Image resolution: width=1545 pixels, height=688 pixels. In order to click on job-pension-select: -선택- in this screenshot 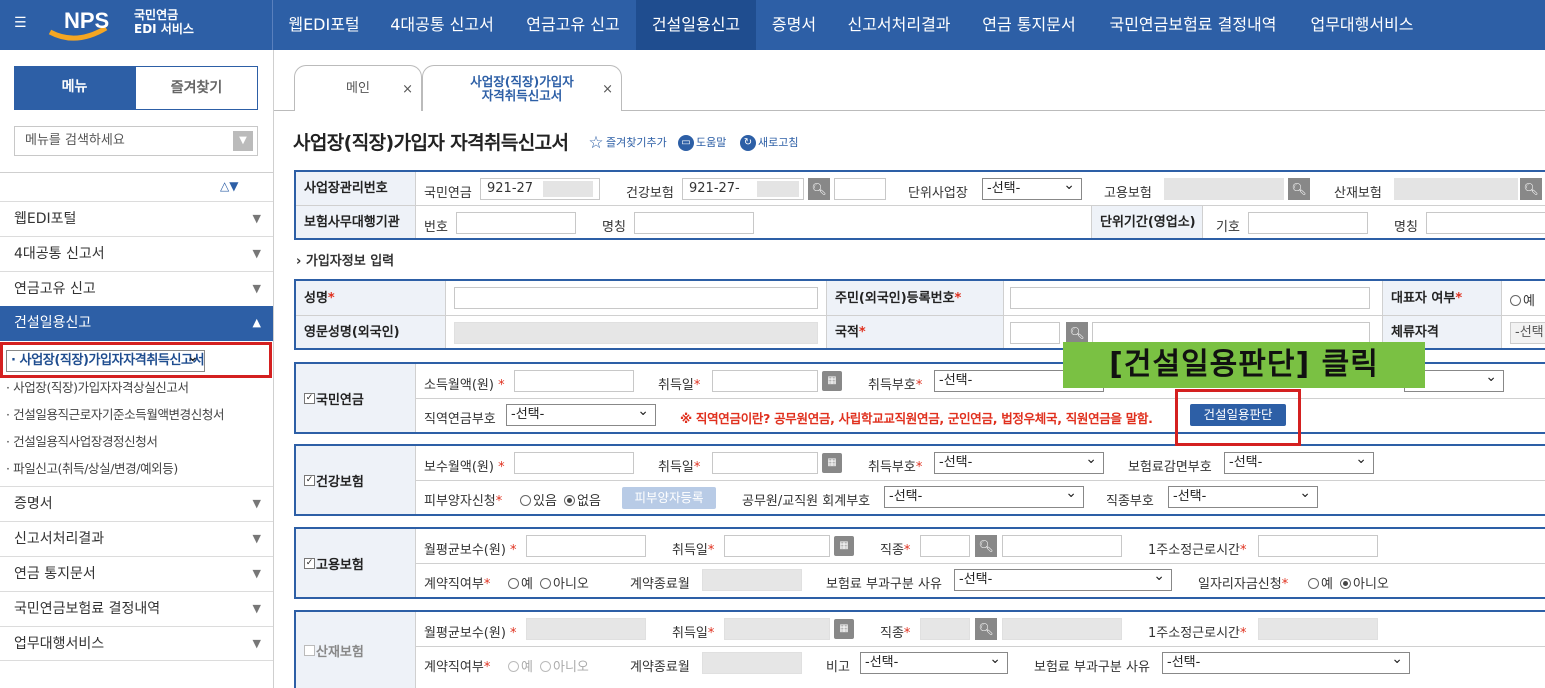, I will do `click(581, 413)`.